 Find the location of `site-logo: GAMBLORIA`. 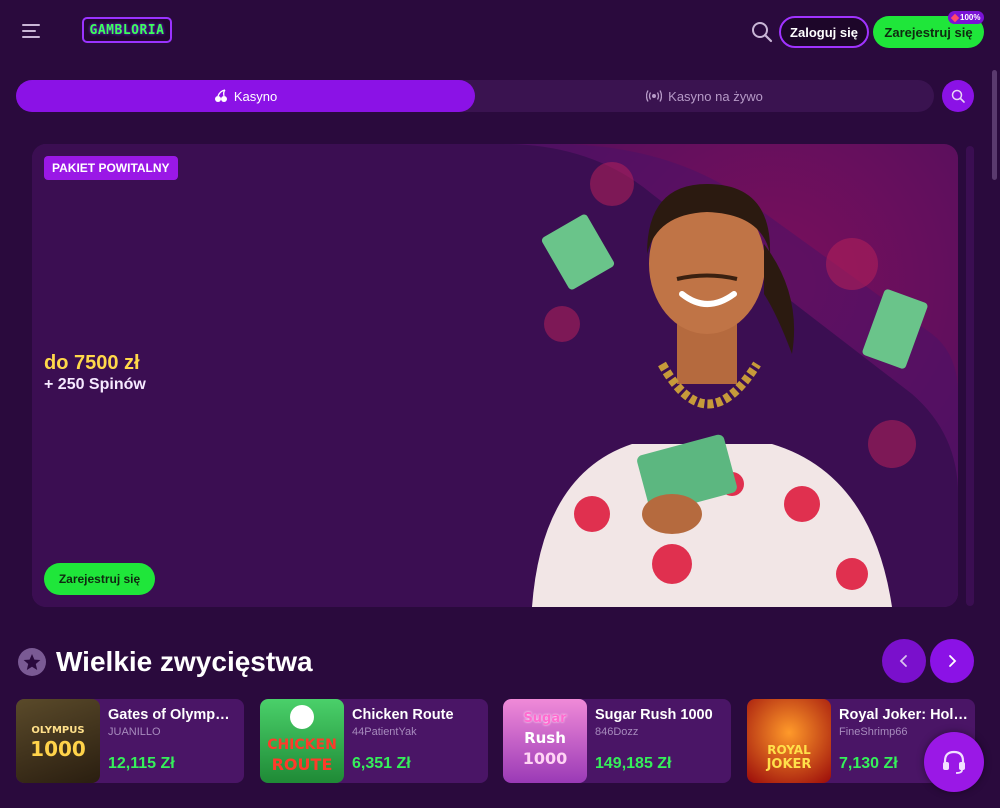

site-logo: GAMBLORIA is located at coordinates (127, 30).